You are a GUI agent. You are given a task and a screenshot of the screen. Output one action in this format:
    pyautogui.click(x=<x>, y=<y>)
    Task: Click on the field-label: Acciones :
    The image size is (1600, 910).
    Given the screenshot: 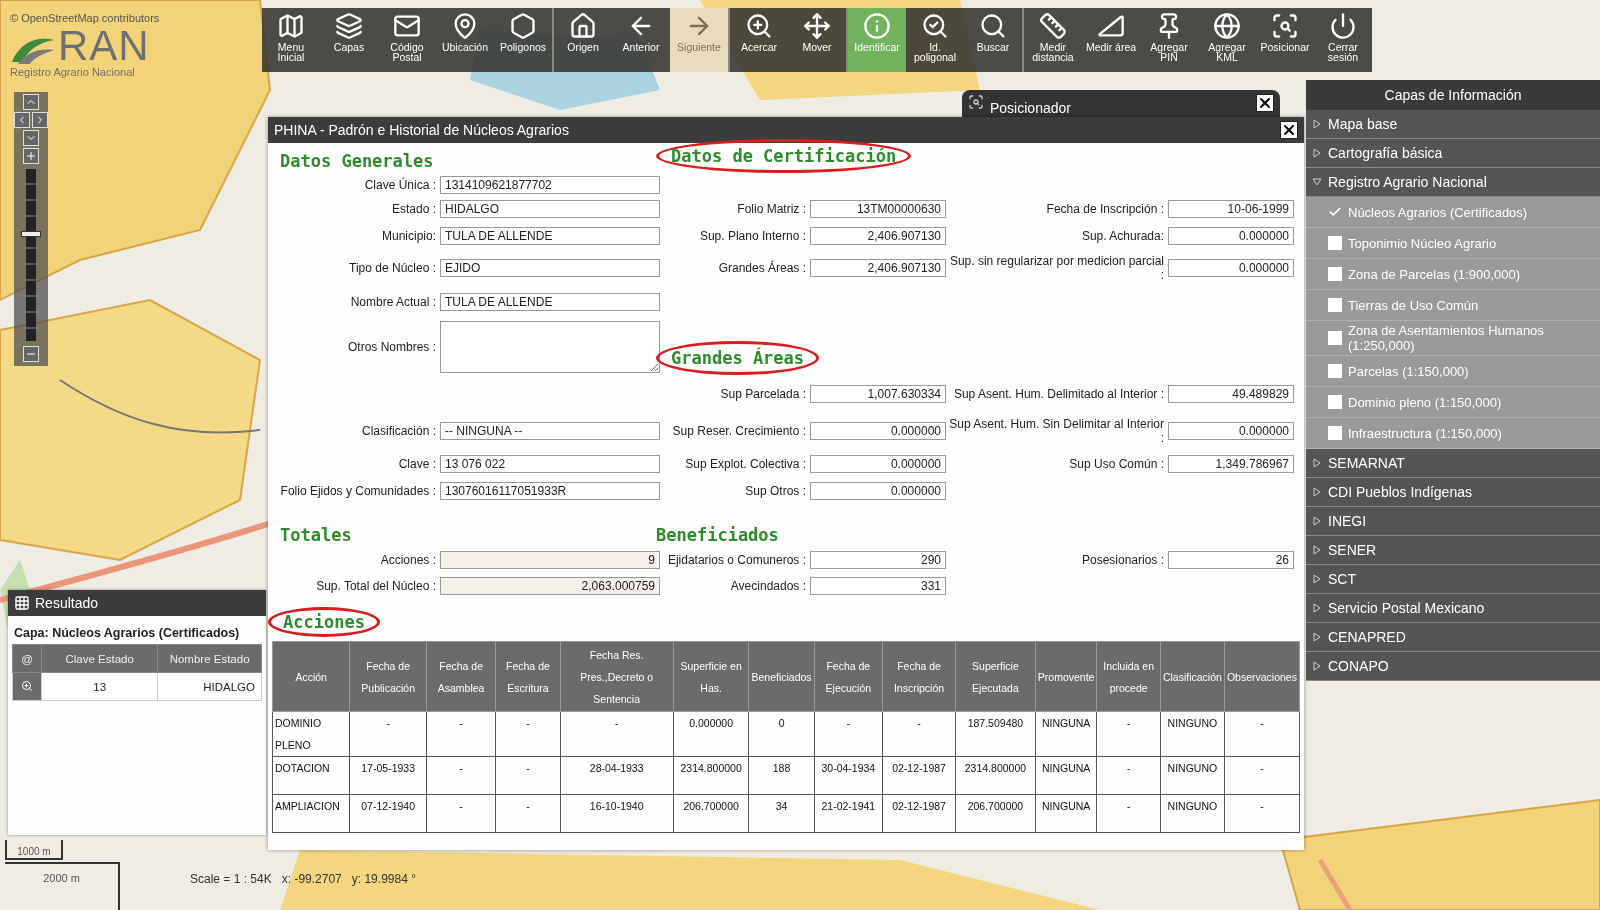 What is the action you would take?
    pyautogui.click(x=408, y=560)
    